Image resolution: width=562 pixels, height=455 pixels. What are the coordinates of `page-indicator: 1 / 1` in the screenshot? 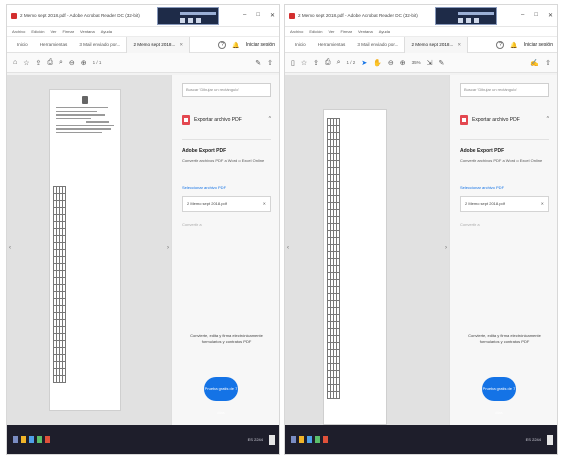 It's located at (97, 62).